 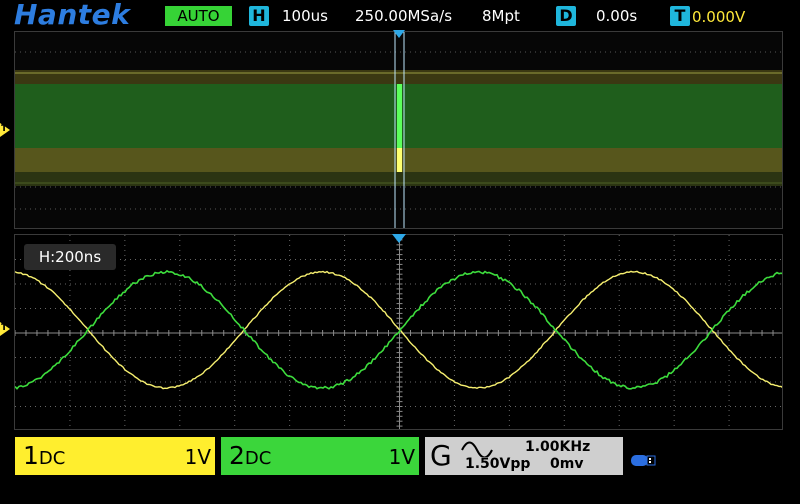 I want to click on ch1-name: 1DC, so click(x=44, y=457).